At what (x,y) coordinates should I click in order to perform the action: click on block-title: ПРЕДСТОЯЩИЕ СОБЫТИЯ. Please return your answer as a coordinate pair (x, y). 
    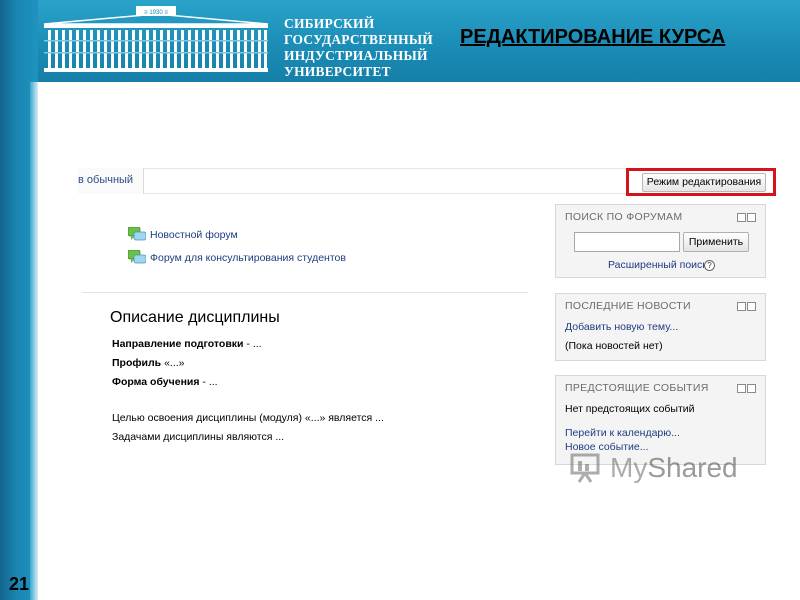
    Looking at the image, I should click on (637, 388).